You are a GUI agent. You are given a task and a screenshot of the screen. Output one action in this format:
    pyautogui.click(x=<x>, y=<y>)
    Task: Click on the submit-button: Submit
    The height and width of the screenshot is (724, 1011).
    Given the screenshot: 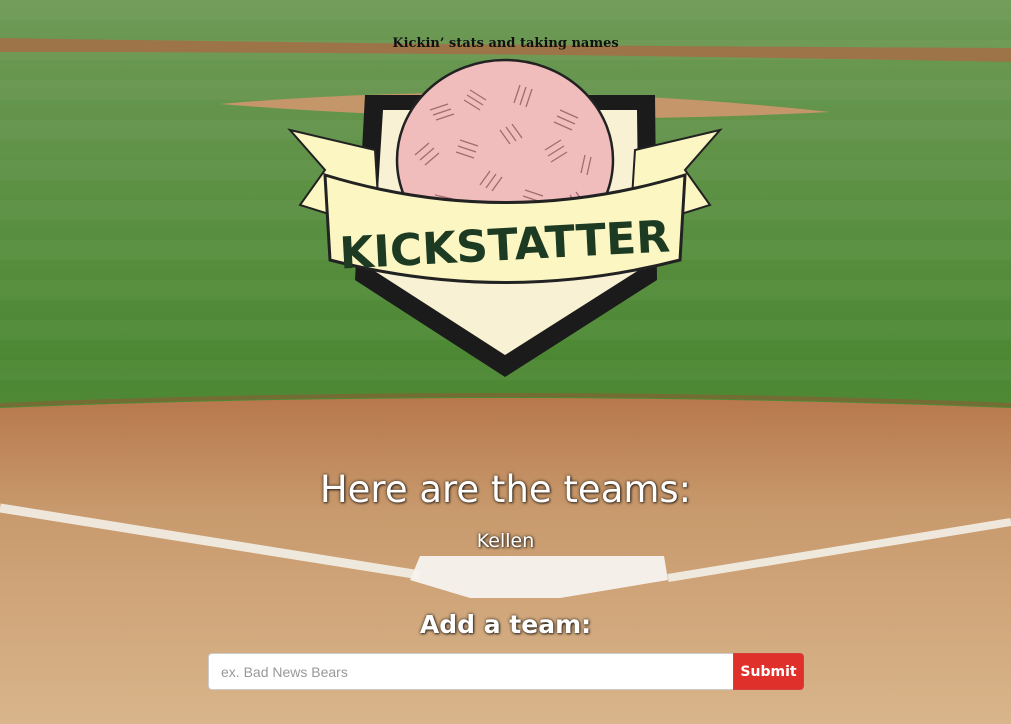 What is the action you would take?
    pyautogui.click(x=768, y=671)
    